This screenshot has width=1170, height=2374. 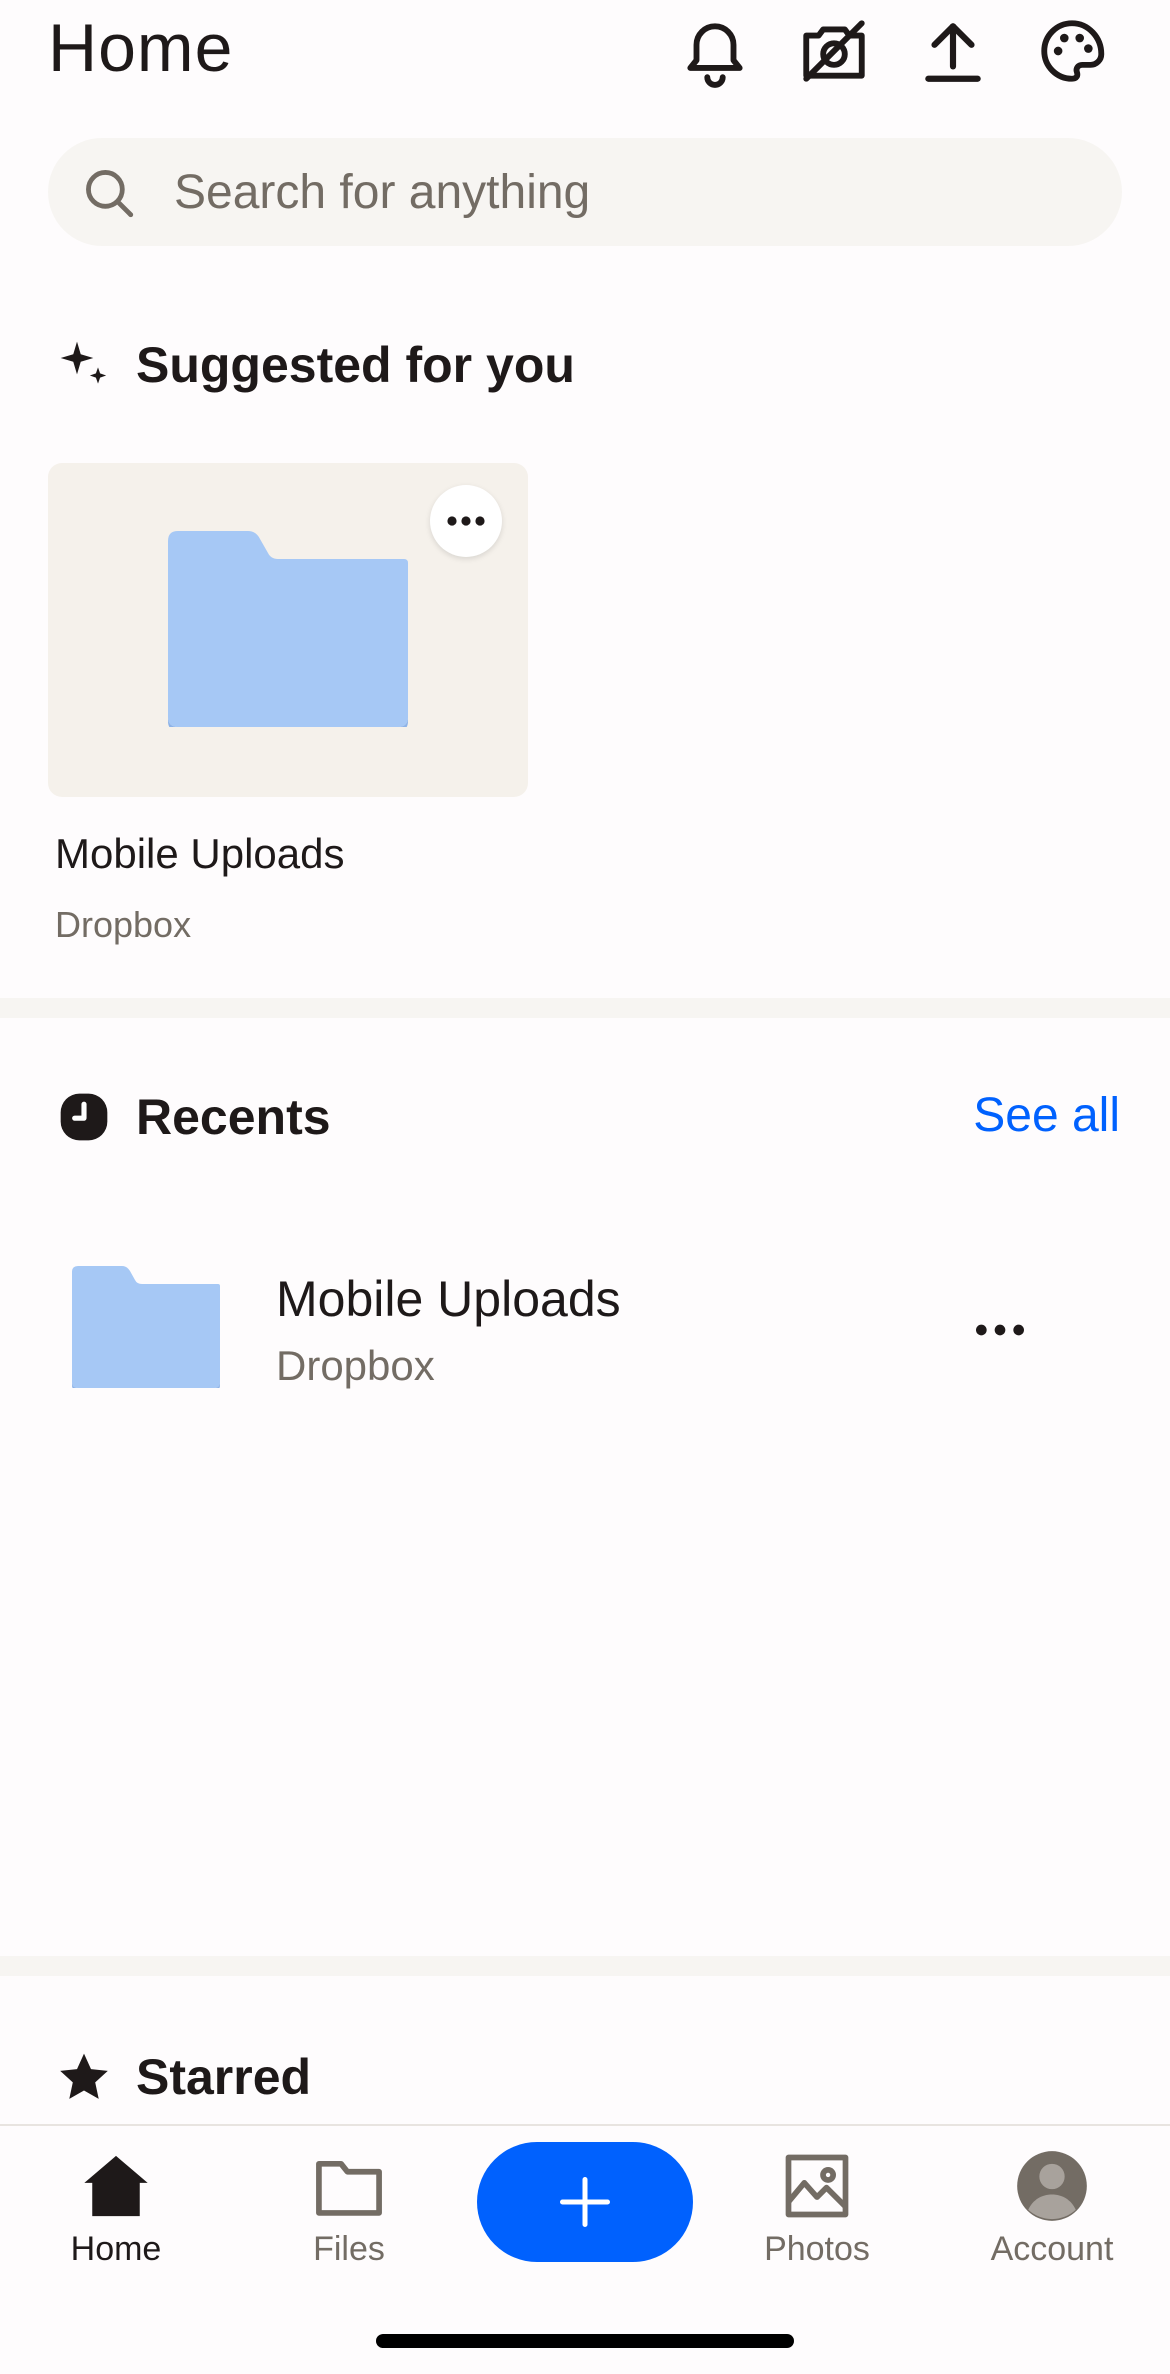 I want to click on suggested-item-name: Mobile Uploads, so click(x=200, y=854).